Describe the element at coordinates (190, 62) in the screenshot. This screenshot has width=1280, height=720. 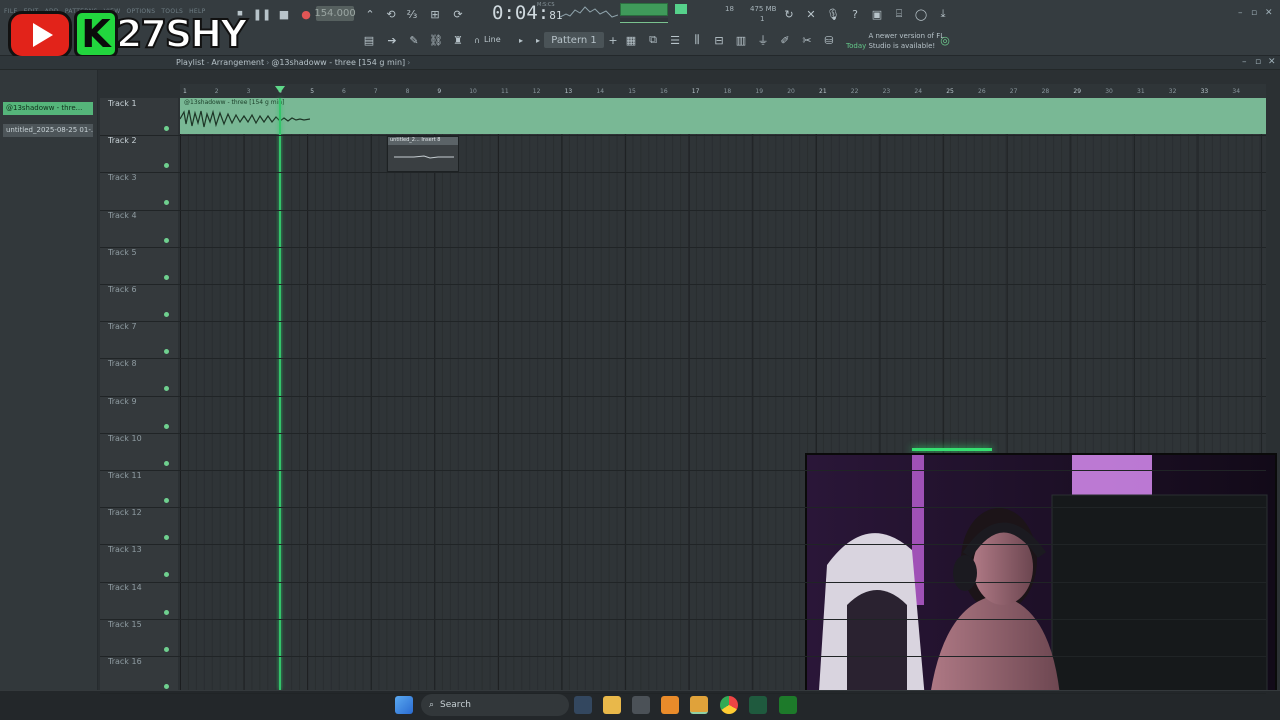
I see `breadcrumb-item: Playlist` at that location.